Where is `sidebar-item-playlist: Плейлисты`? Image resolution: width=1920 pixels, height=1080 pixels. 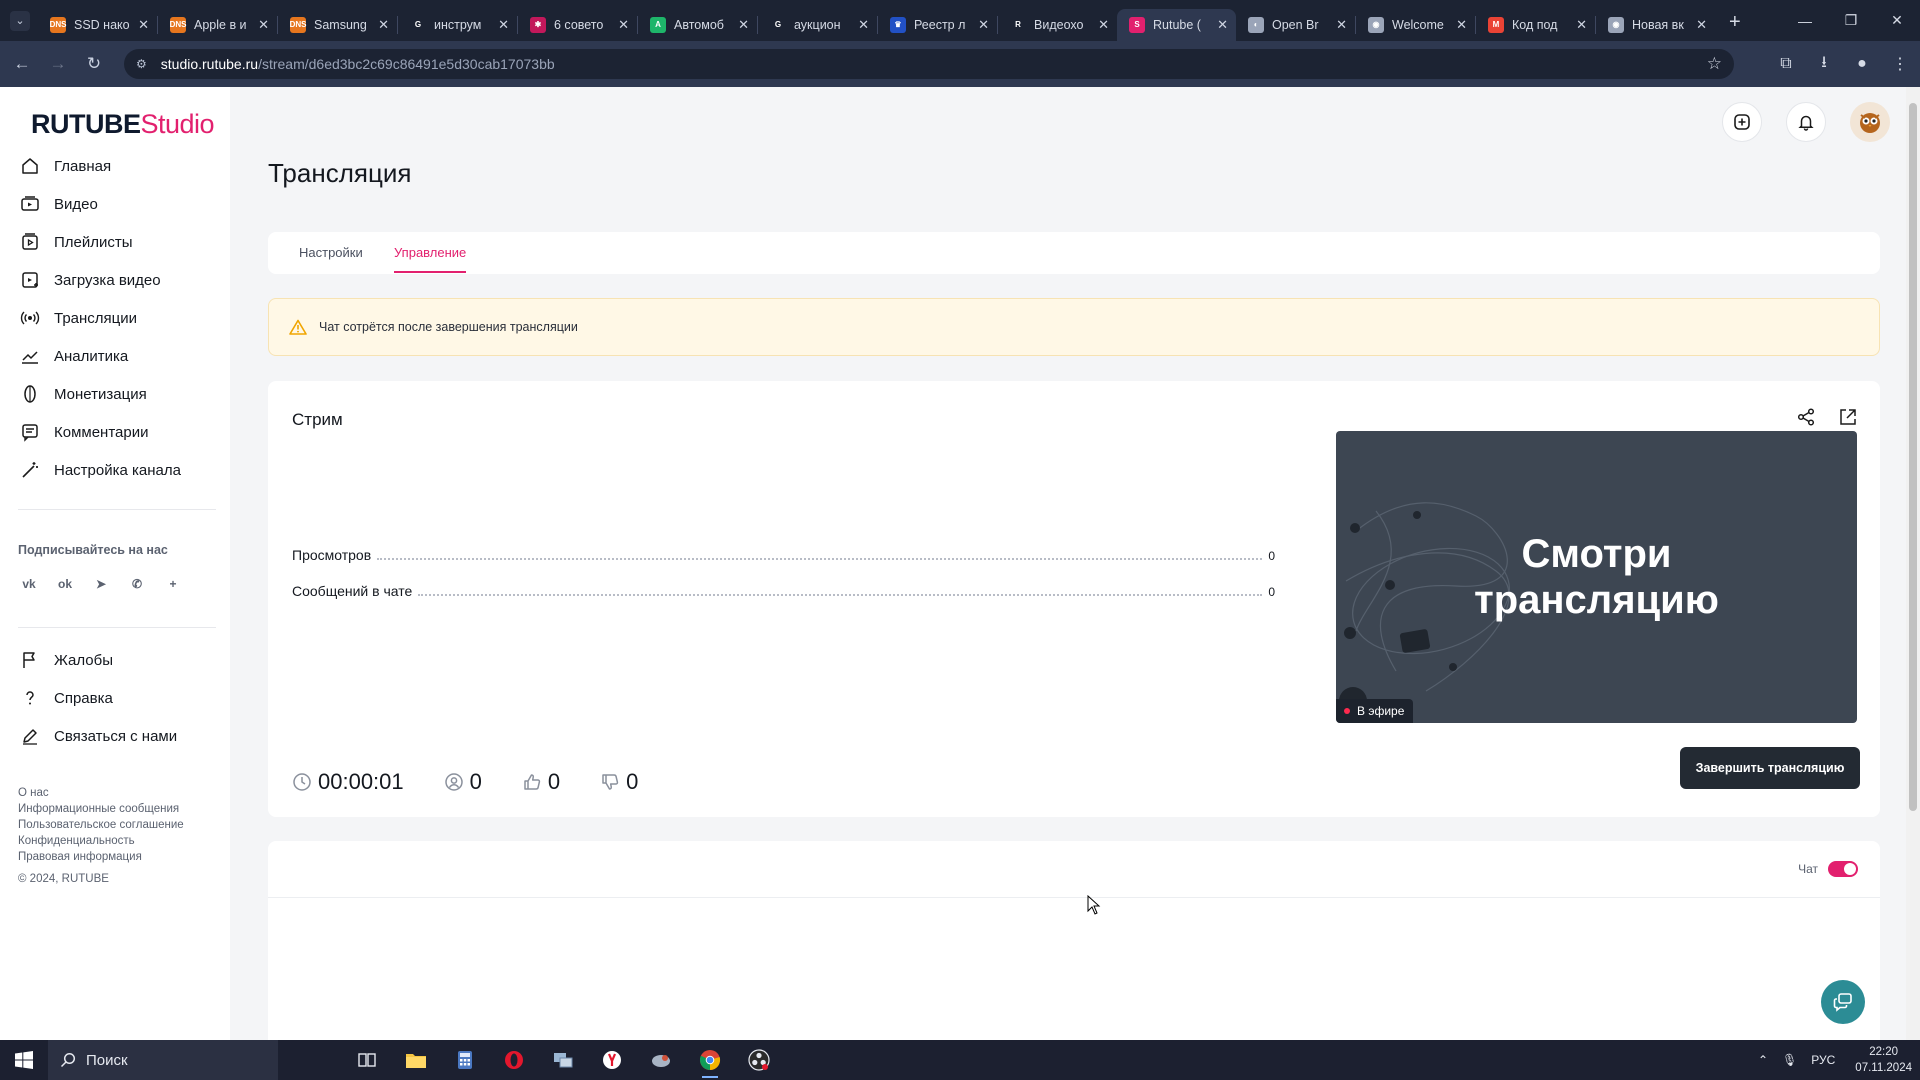 sidebar-item-playlist: Плейлисты is located at coordinates (115, 242).